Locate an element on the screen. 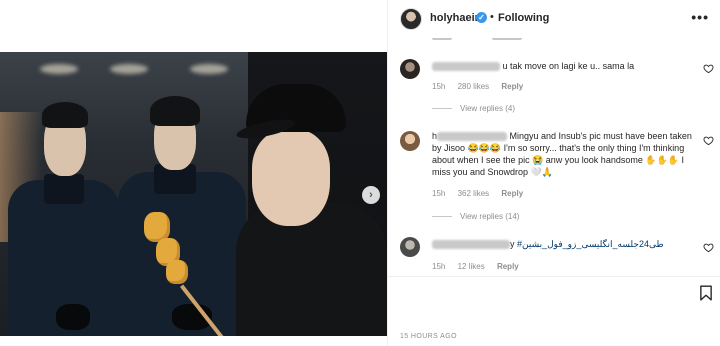 Image resolution: width=720 pixels, height=346 pixels. following-button: Following is located at coordinates (523, 18).